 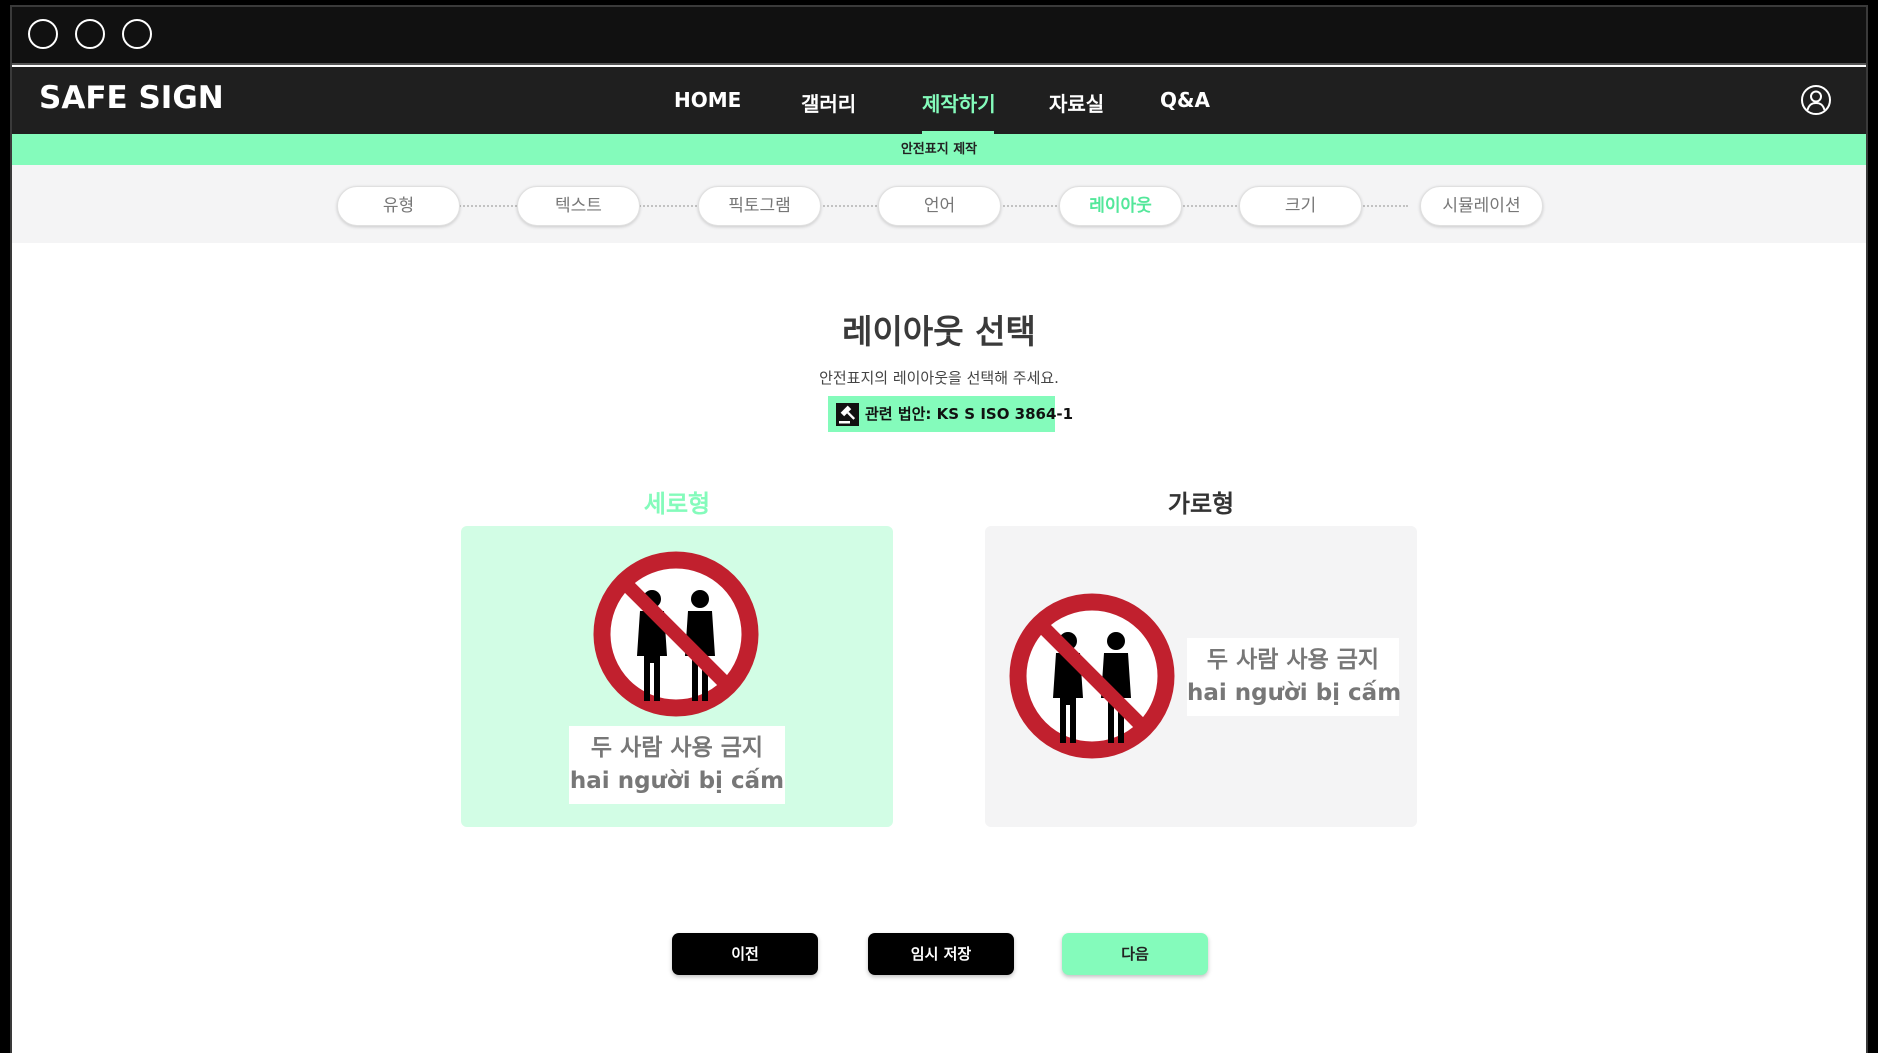 I want to click on page-description: 안전표지의 레이아웃을 선택해 주세요., so click(x=939, y=378).